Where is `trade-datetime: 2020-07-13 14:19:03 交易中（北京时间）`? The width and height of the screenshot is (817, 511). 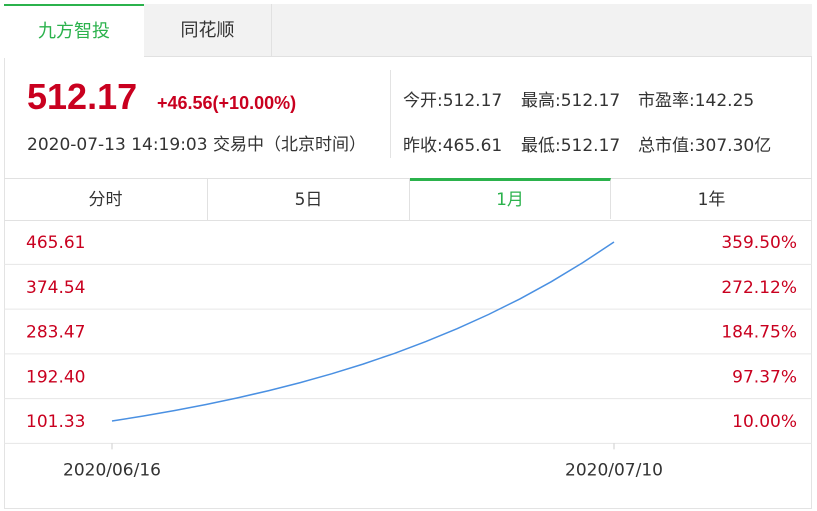
trade-datetime: 2020-07-13 14:19:03 交易中（北京时间） is located at coordinates (196, 145).